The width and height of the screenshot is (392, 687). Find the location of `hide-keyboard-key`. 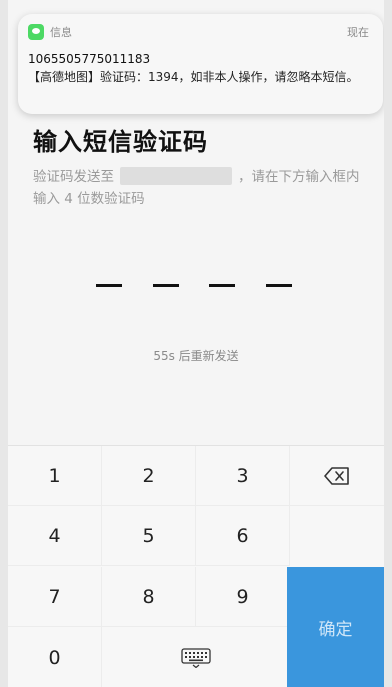

hide-keyboard-key is located at coordinates (196, 657).